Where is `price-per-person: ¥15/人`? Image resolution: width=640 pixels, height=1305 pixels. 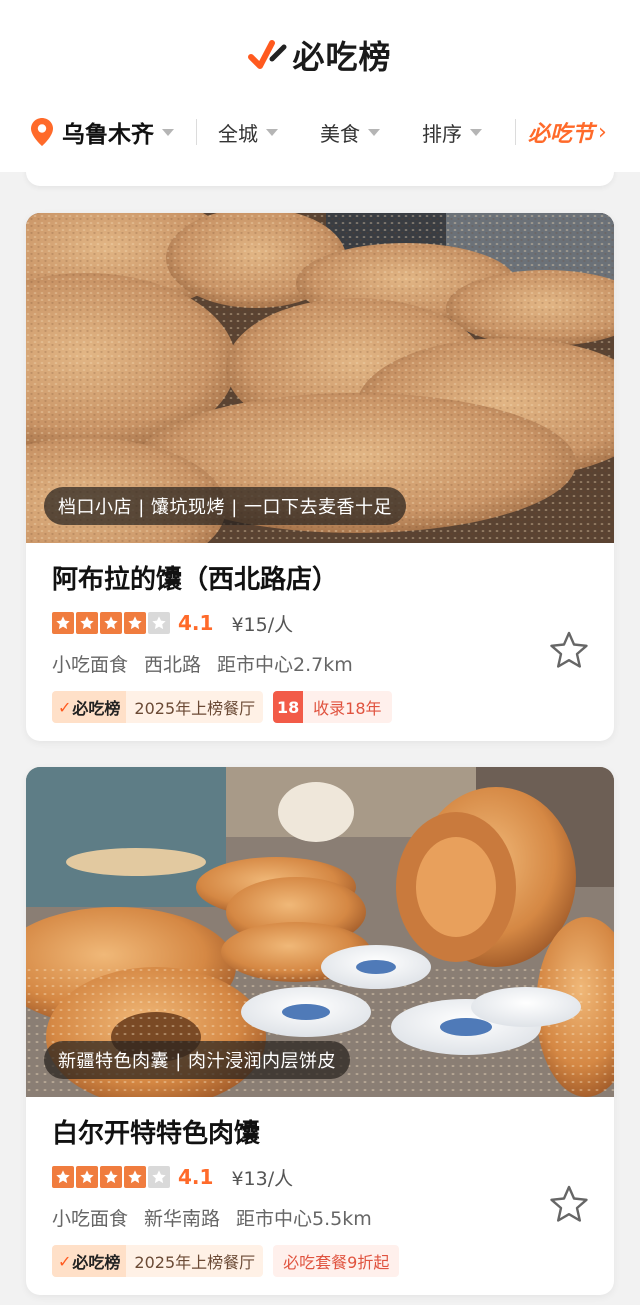
price-per-person: ¥15/人 is located at coordinates (262, 624).